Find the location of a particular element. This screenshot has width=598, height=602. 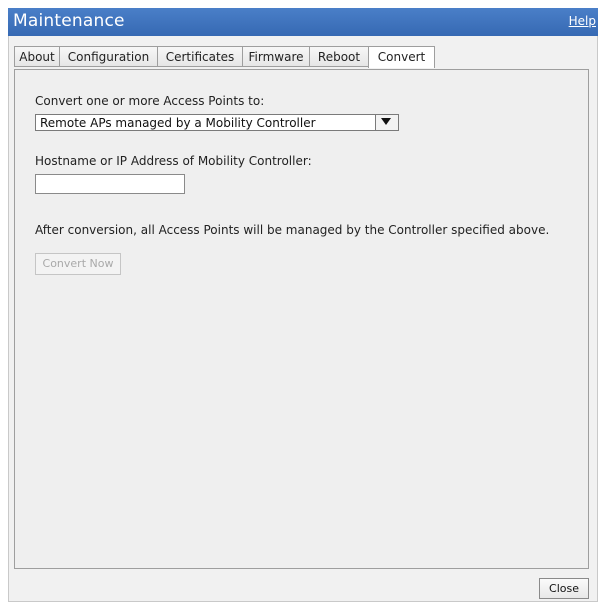

tab-configuration: Configuration is located at coordinates (108, 56).